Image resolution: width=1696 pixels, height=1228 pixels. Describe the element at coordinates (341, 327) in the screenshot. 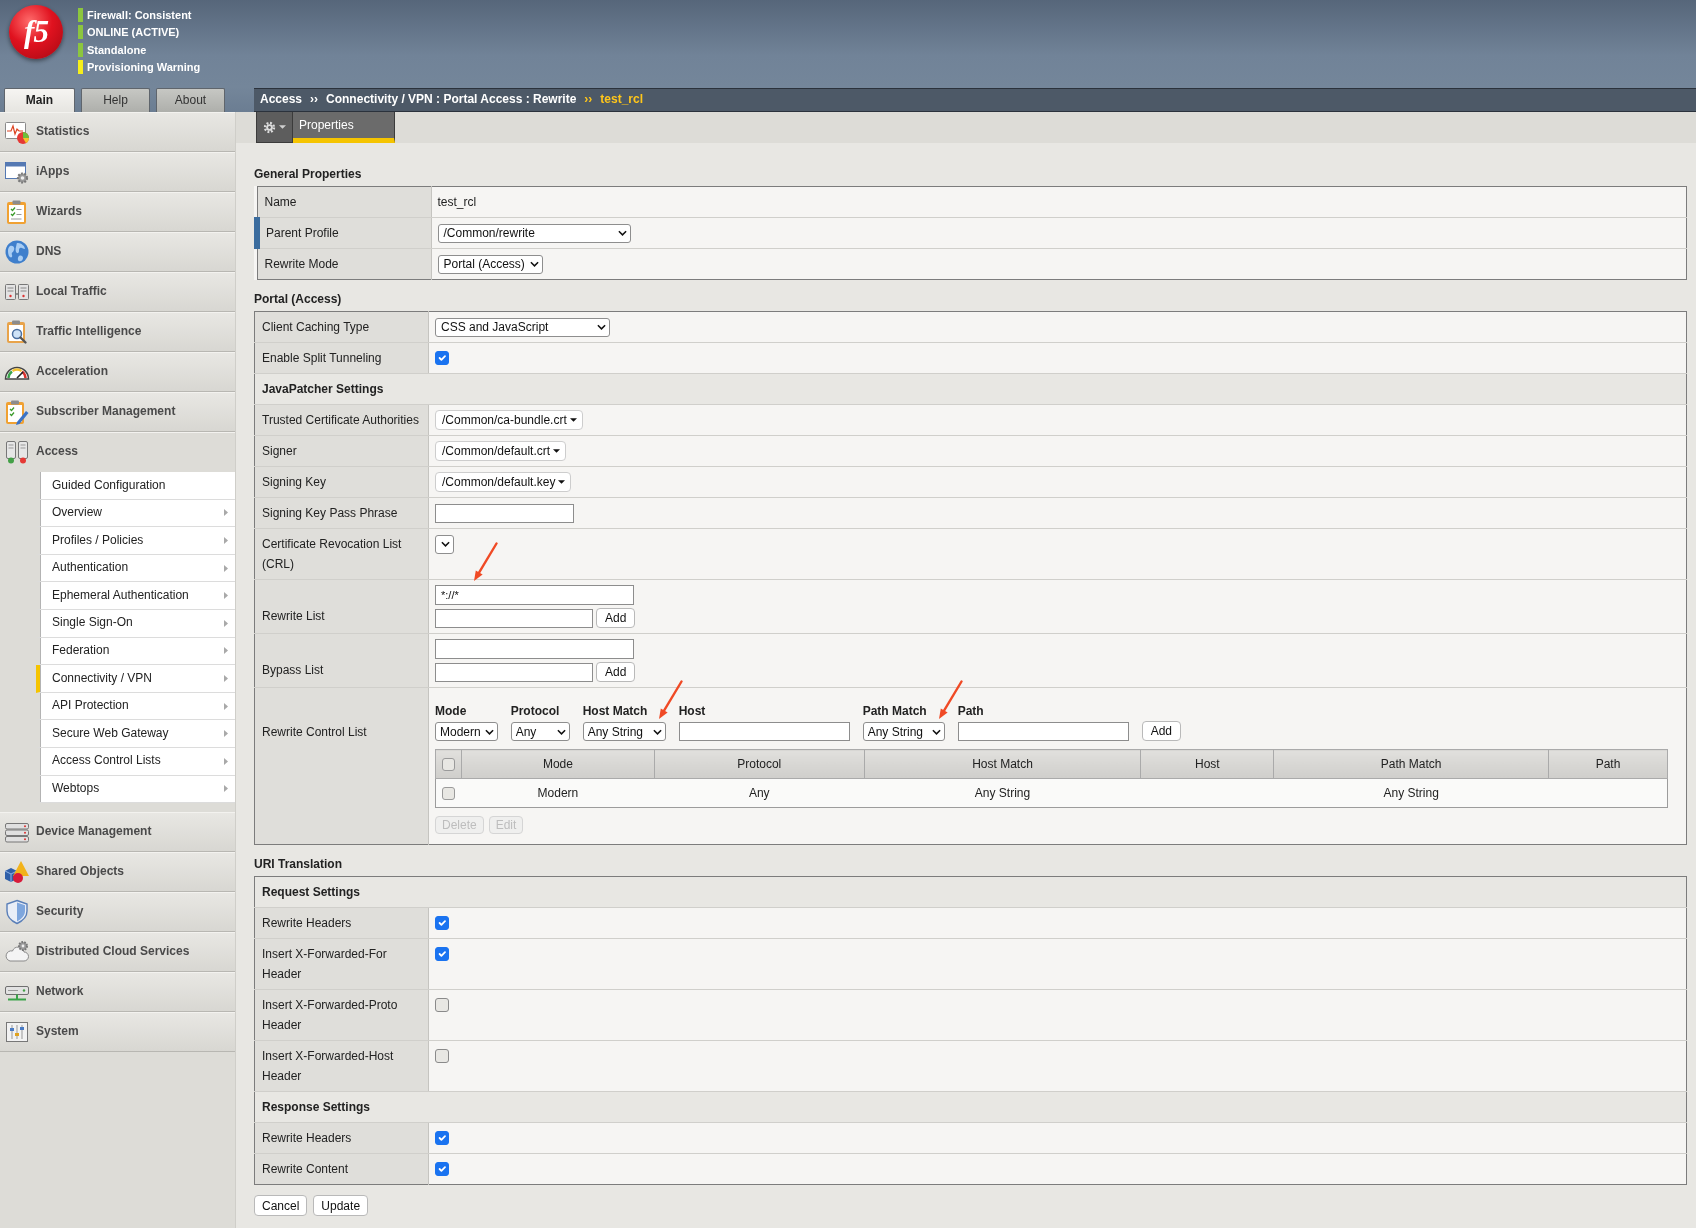

I see `field-label: Client Caching Type` at that location.